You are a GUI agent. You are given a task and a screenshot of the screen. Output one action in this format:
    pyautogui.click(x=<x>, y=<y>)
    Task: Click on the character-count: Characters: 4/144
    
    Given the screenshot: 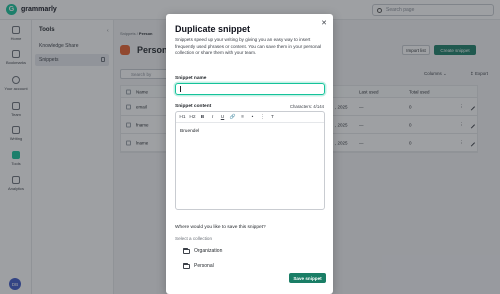 What is the action you would take?
    pyautogui.click(x=306, y=106)
    